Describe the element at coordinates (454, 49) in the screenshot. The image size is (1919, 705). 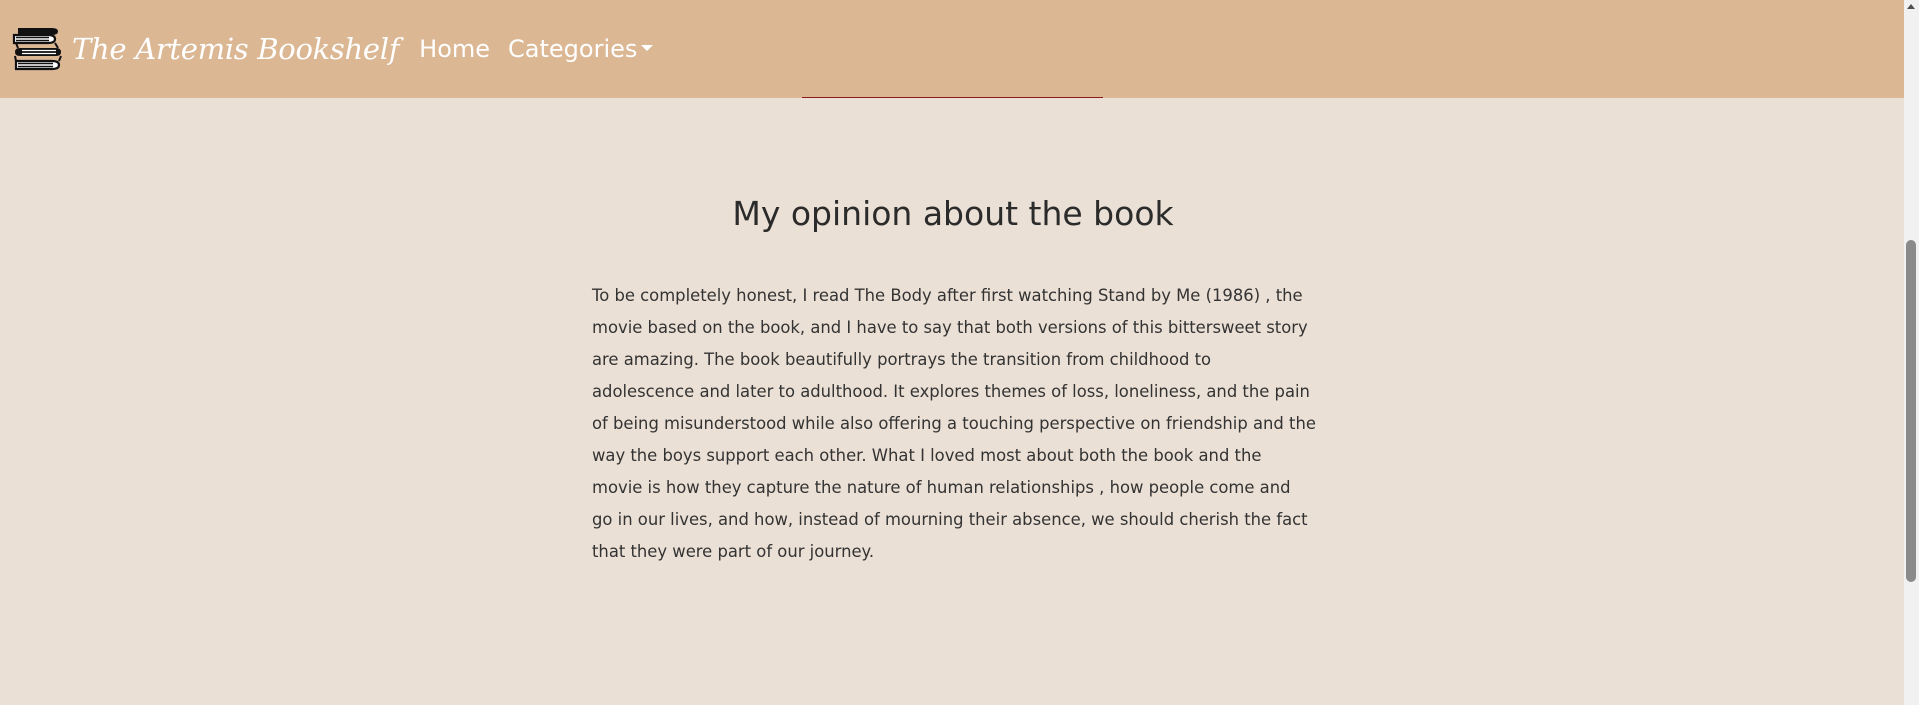
I see `nav-home-link: Home` at that location.